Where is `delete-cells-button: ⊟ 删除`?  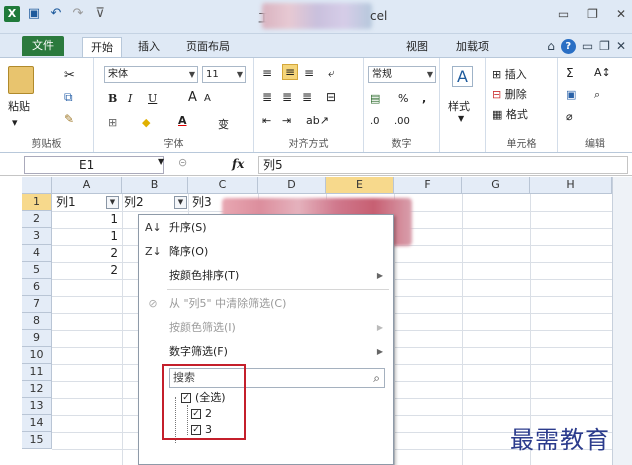 delete-cells-button: ⊟ 删除 is located at coordinates (509, 94).